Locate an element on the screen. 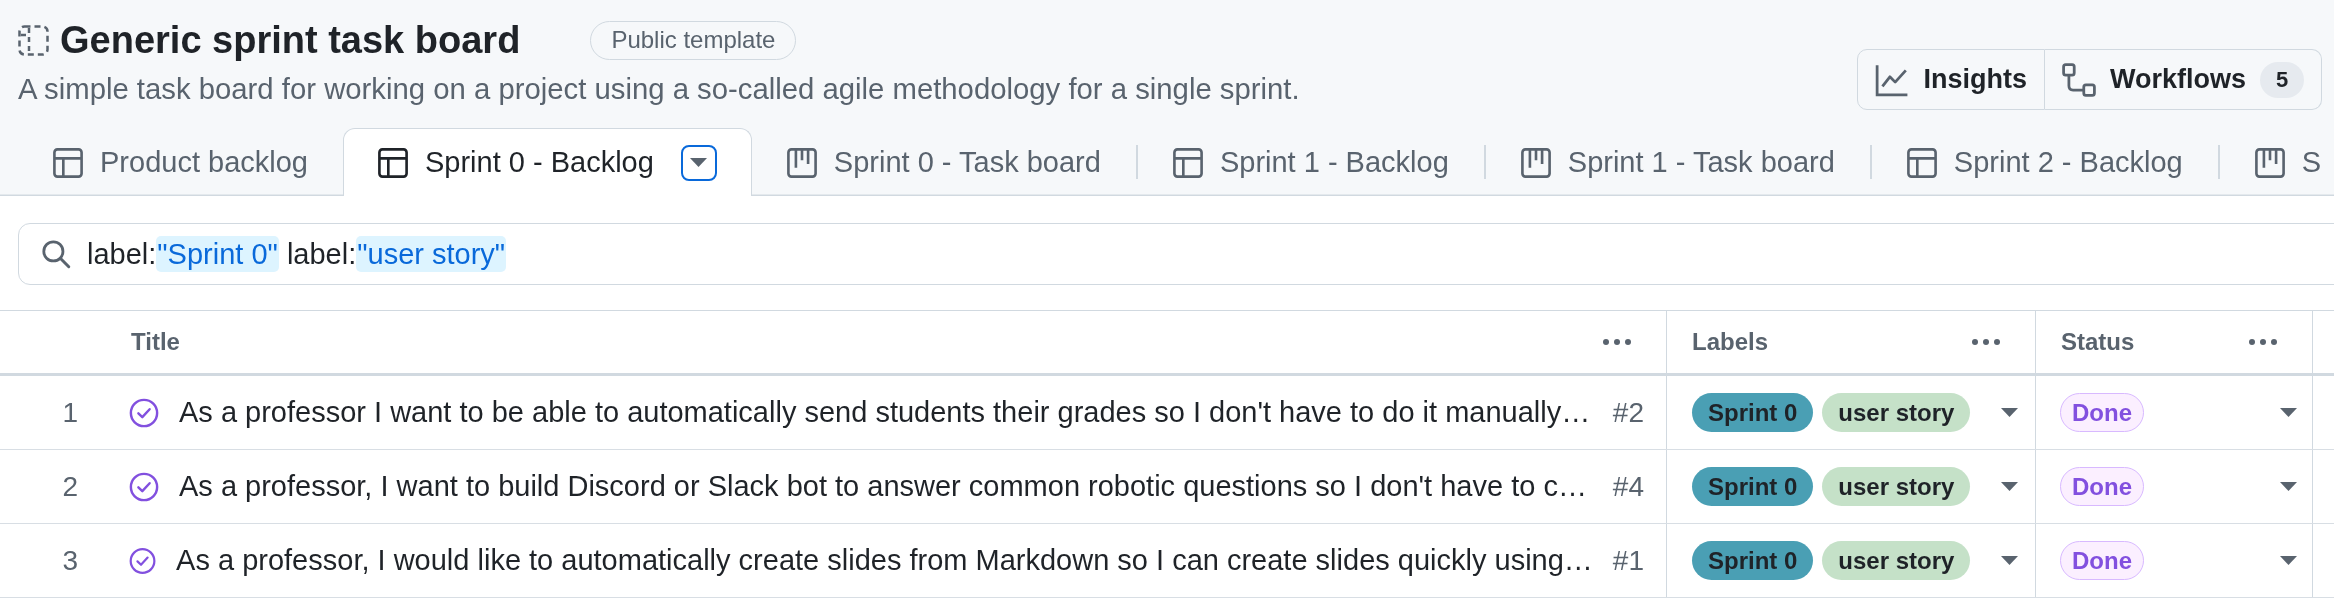 Image resolution: width=2334 pixels, height=612 pixels. search-icon is located at coordinates (56, 254).